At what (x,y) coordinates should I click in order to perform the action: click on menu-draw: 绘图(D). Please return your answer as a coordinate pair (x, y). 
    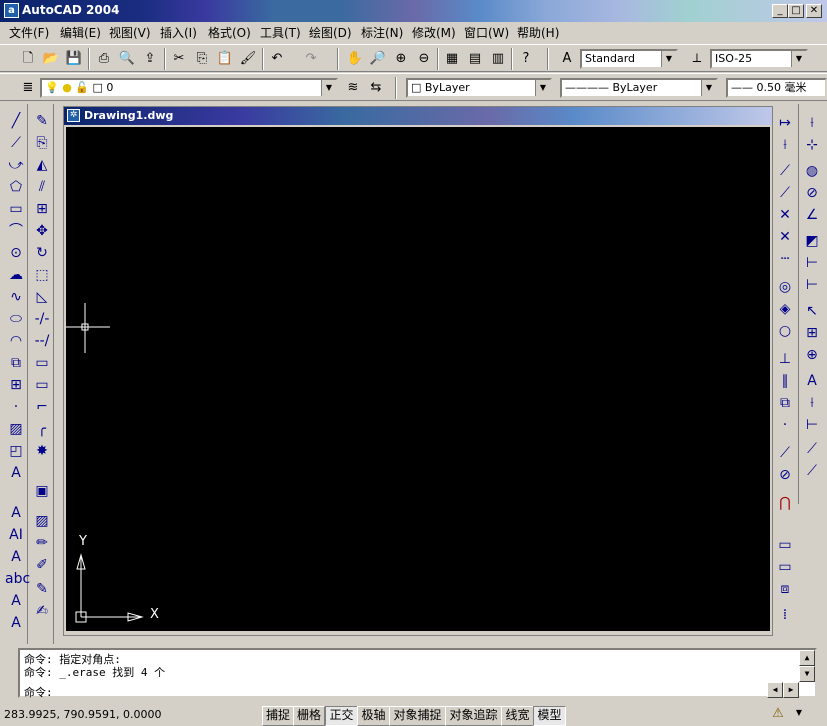
    Looking at the image, I should click on (330, 32).